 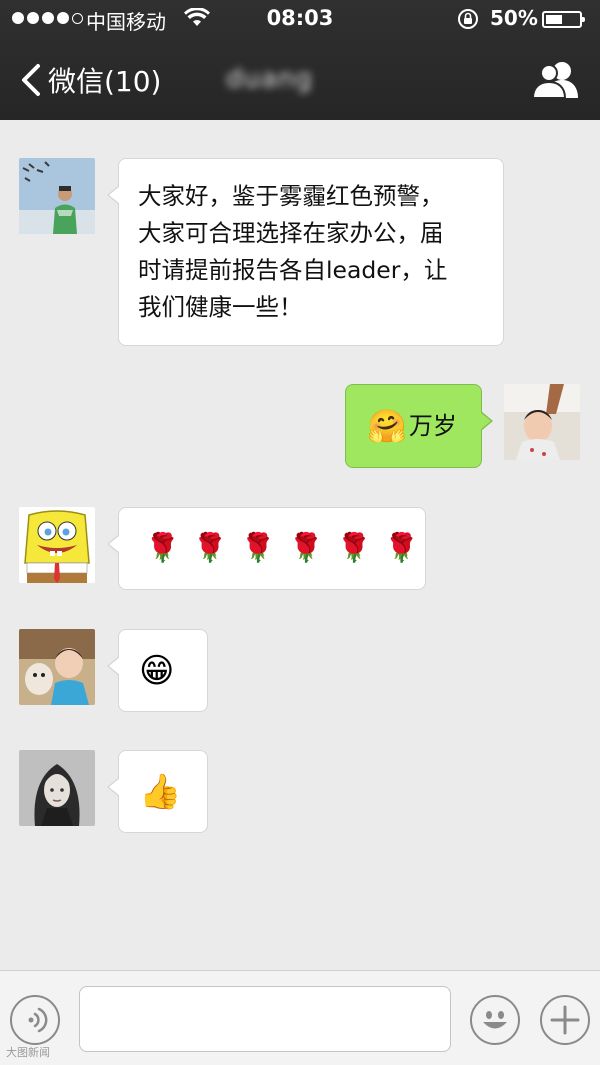 I want to click on navigation-bar: 微信(10) duang, so click(x=300, y=80).